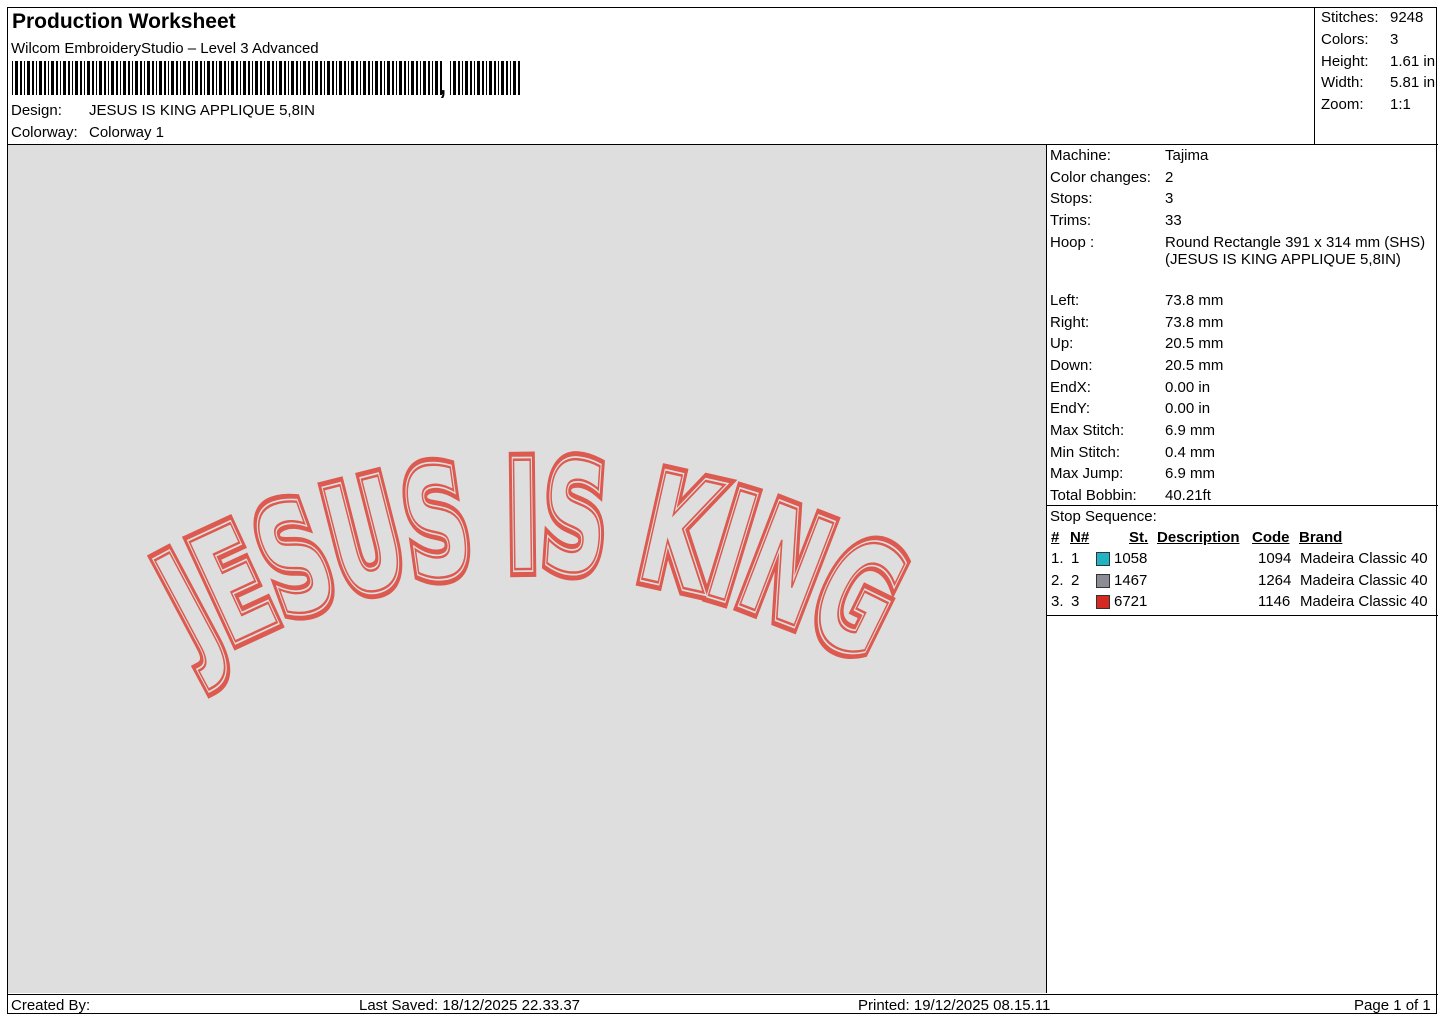 The image size is (1445, 1021). What do you see at coordinates (1190, 474) in the screenshot?
I see `machine-info-value: 6.9 mm` at bounding box center [1190, 474].